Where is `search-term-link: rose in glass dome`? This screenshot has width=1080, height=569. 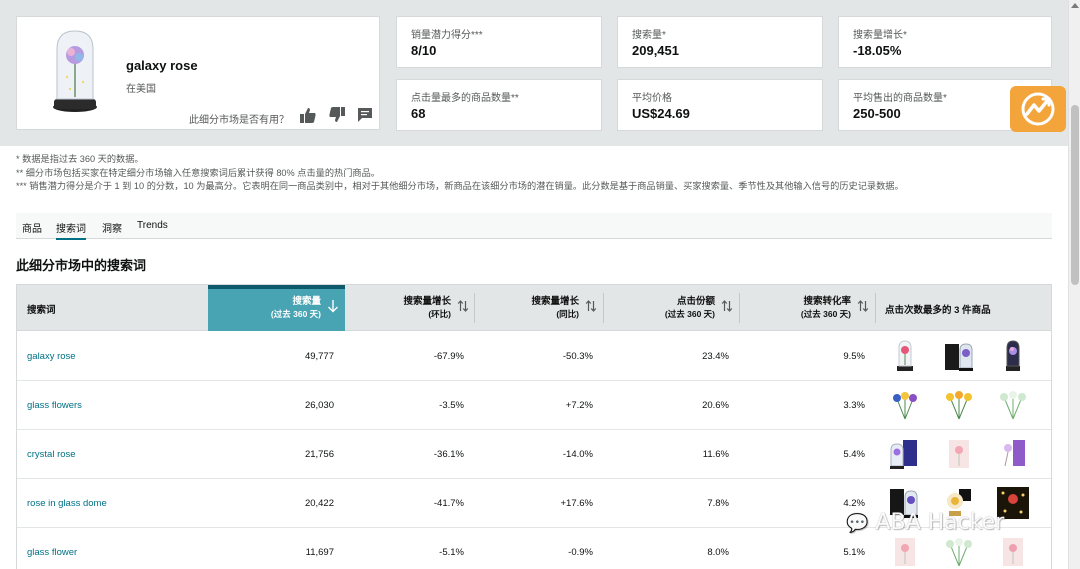 search-term-link: rose in glass dome is located at coordinates (67, 503).